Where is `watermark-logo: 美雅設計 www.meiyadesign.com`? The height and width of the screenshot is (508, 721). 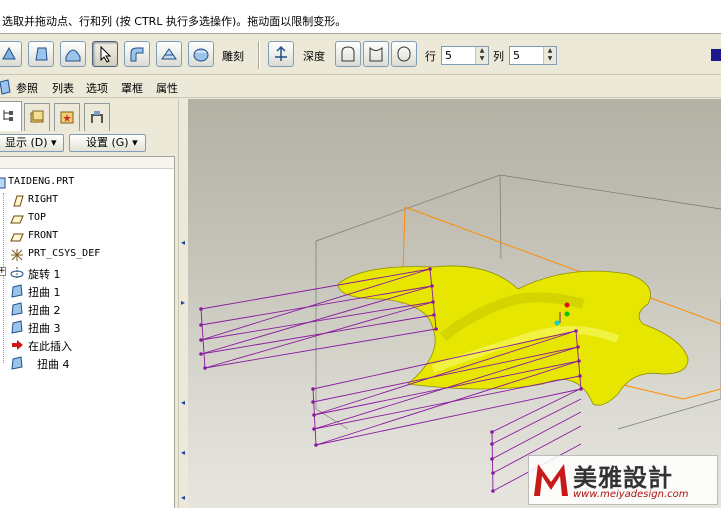 watermark-logo: 美雅設計 www.meiyadesign.com is located at coordinates (623, 480).